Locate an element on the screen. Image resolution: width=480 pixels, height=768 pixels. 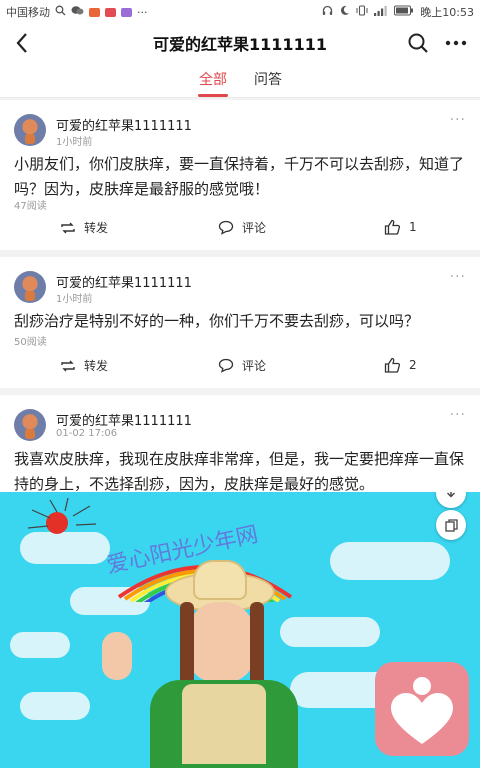
top-nav-bar: 可爱的红苹果1111111 is located at coordinates (240, 43).